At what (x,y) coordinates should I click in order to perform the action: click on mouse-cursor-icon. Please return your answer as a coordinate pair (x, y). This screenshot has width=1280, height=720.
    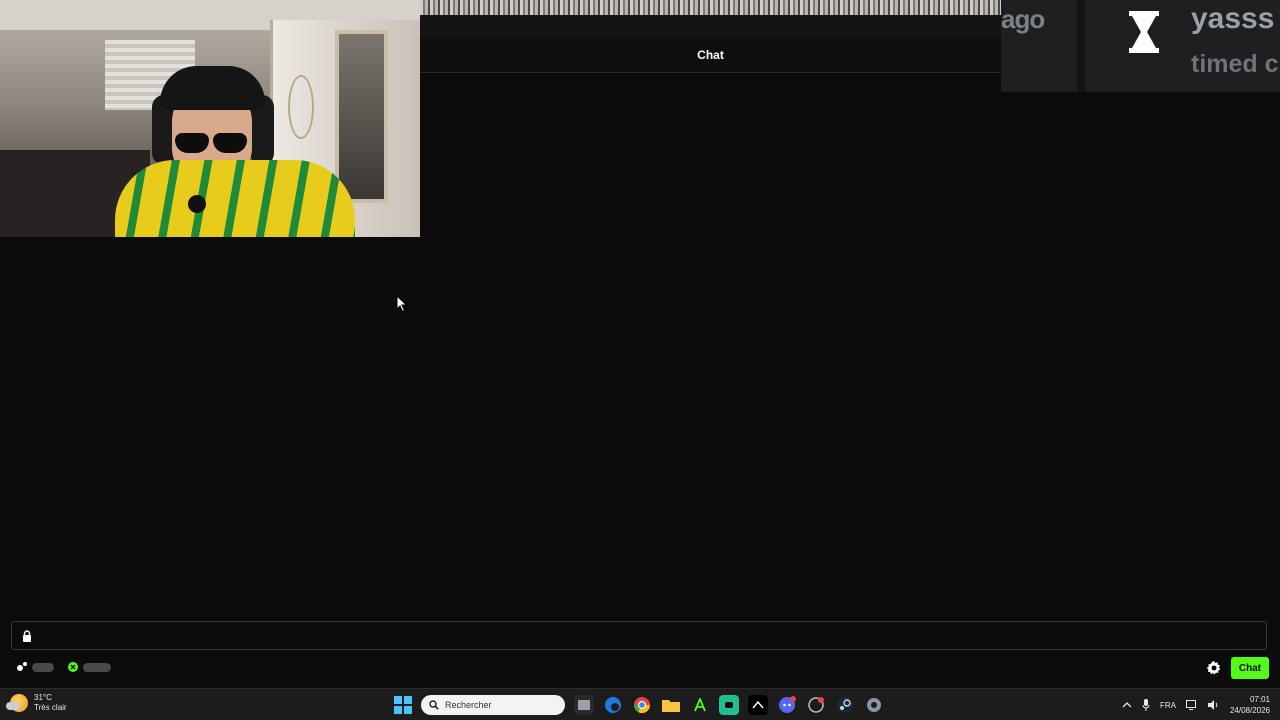
    Looking at the image, I should click on (402, 304).